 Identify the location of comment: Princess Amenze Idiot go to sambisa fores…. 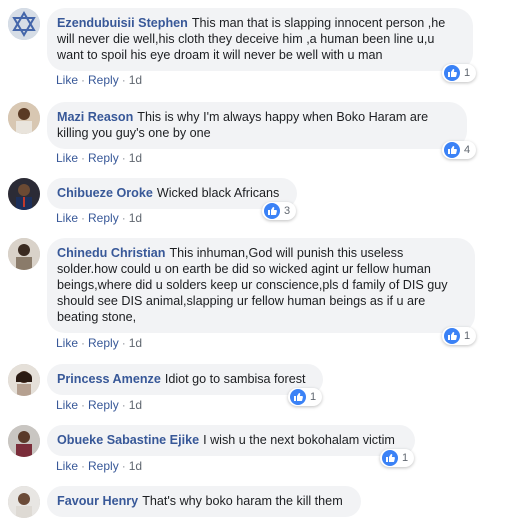
(254, 392).